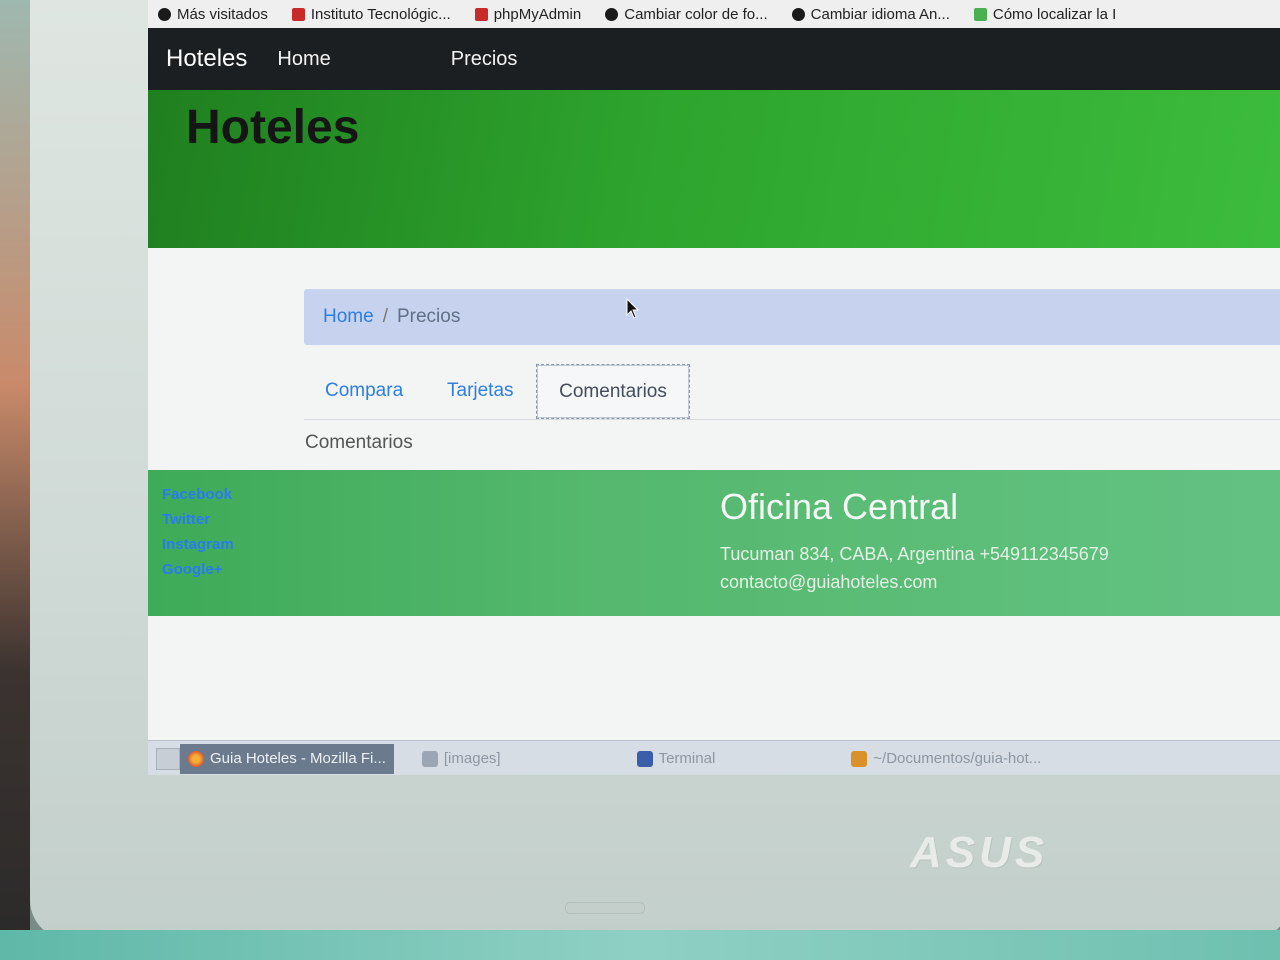 The width and height of the screenshot is (1280, 960). Describe the element at coordinates (196, 758) in the screenshot. I see `firefox-icon` at that location.